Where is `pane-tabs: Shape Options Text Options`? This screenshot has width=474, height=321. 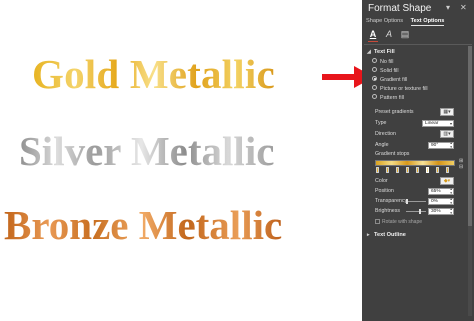 pane-tabs: Shape Options Text Options is located at coordinates (408, 22).